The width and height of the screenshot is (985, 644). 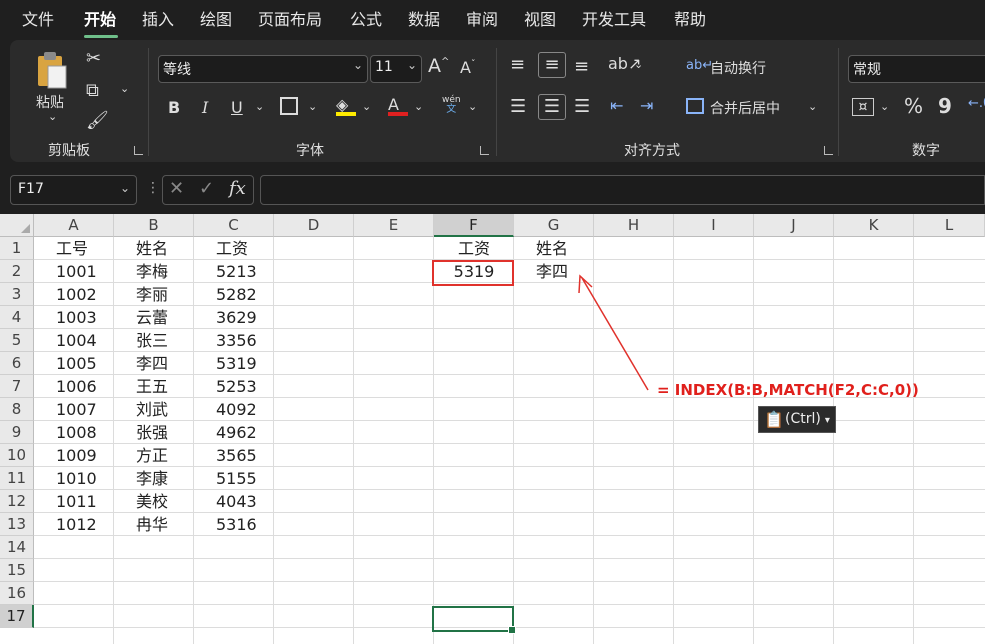 I want to click on tab-formulas: 公式, so click(x=366, y=20).